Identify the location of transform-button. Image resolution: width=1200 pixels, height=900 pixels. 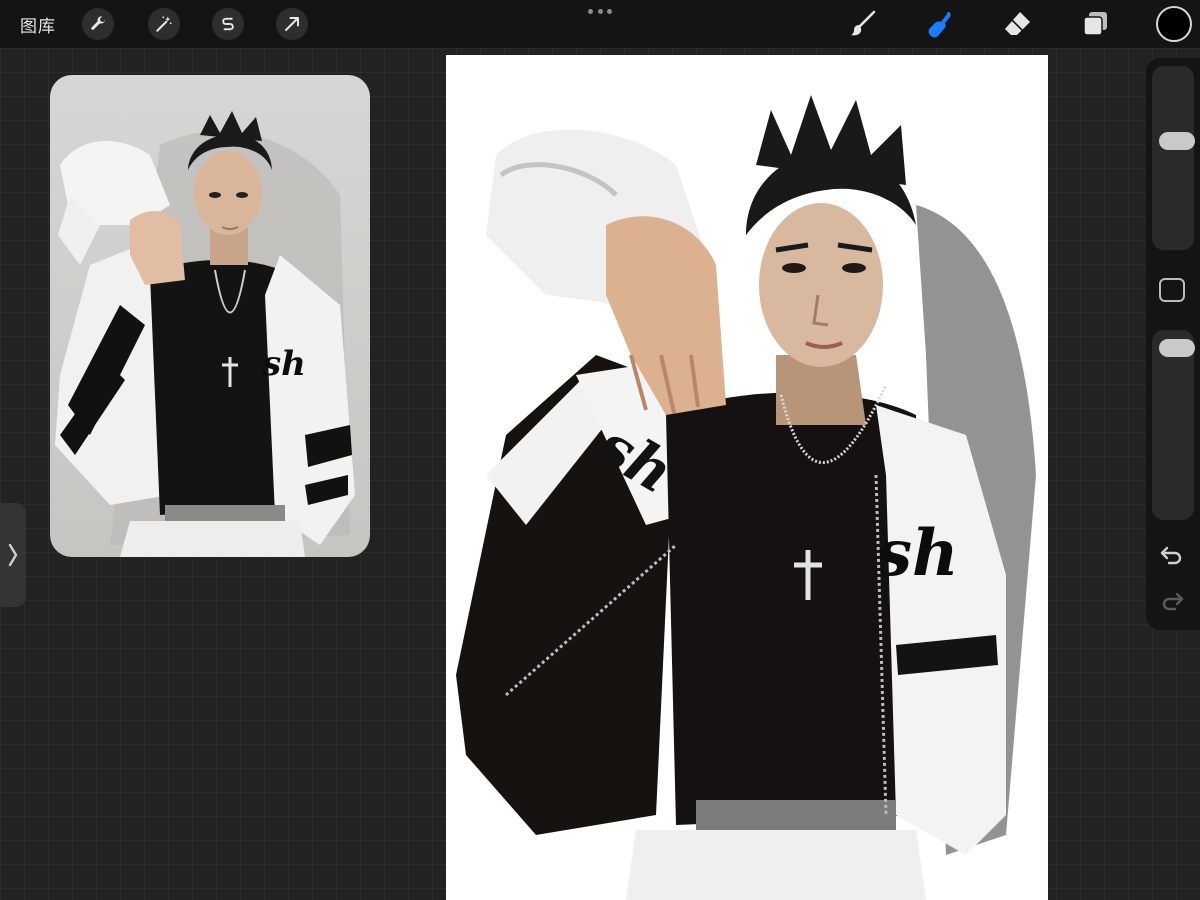
(292, 24).